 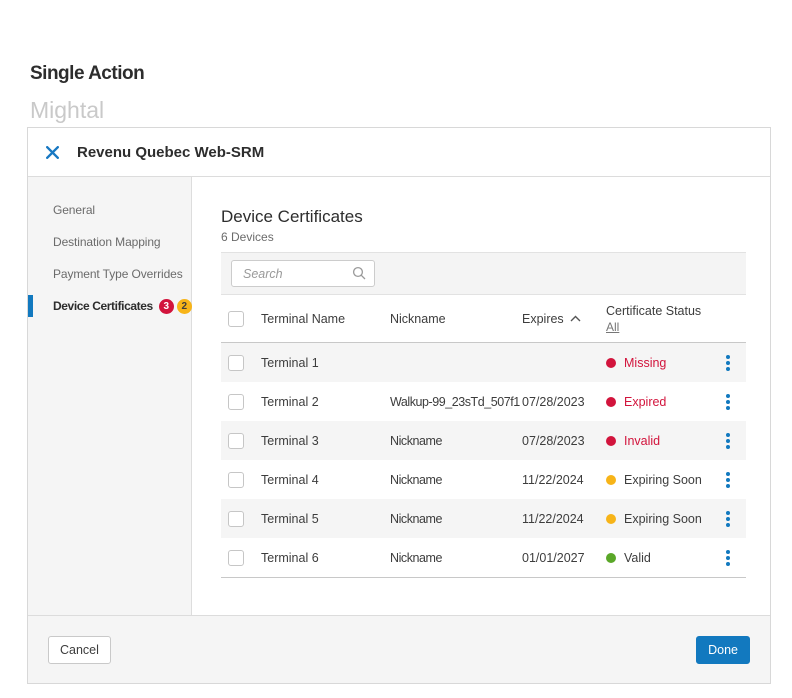 I want to click on cell-certificate-status: Expired, so click(x=662, y=402).